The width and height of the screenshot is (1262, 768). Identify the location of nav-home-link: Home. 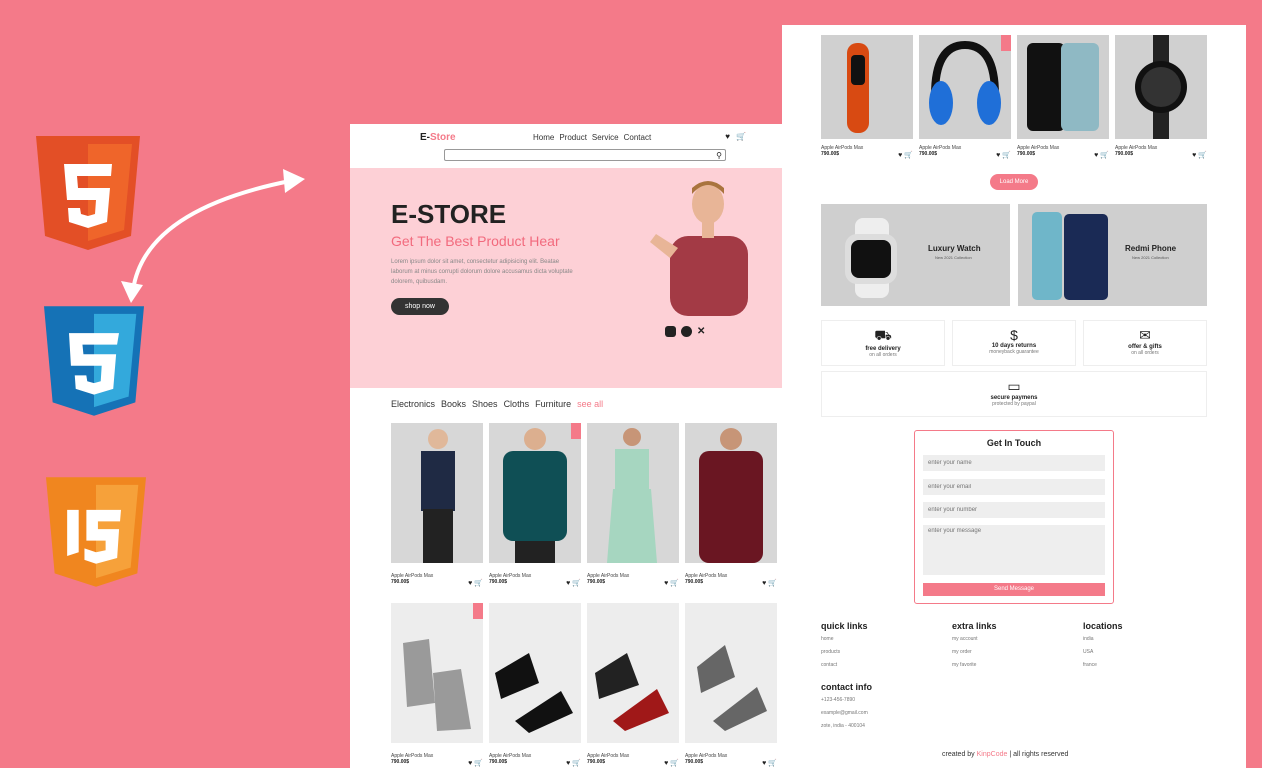
(543, 137).